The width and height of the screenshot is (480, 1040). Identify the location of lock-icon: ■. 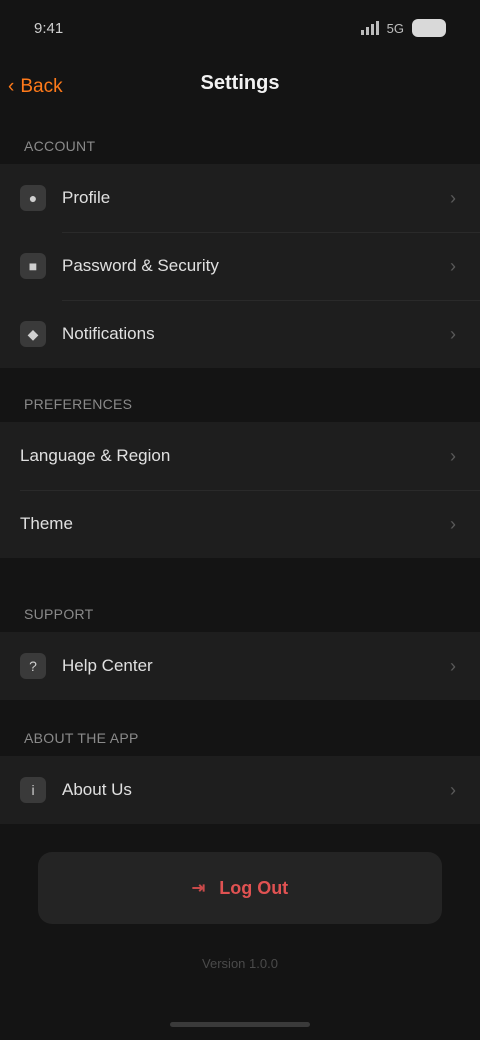
(33, 266).